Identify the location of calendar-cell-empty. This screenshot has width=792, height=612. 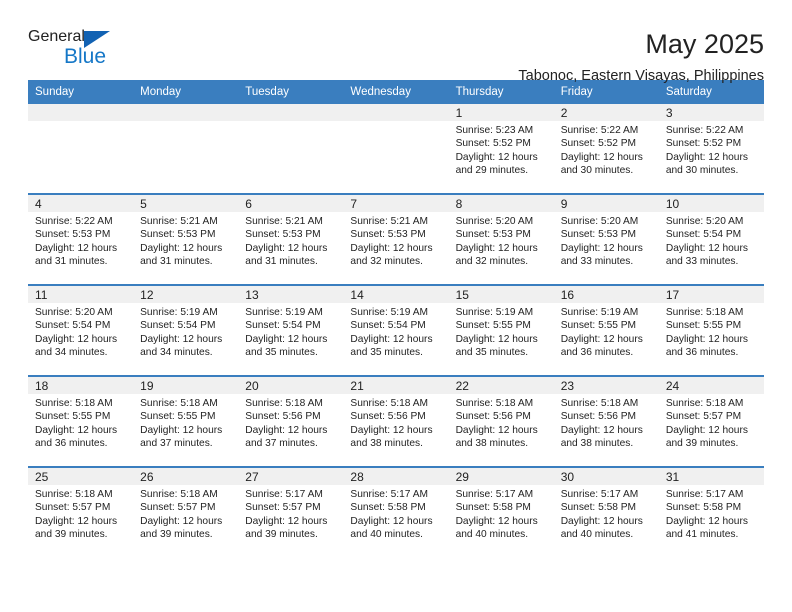
(291, 149).